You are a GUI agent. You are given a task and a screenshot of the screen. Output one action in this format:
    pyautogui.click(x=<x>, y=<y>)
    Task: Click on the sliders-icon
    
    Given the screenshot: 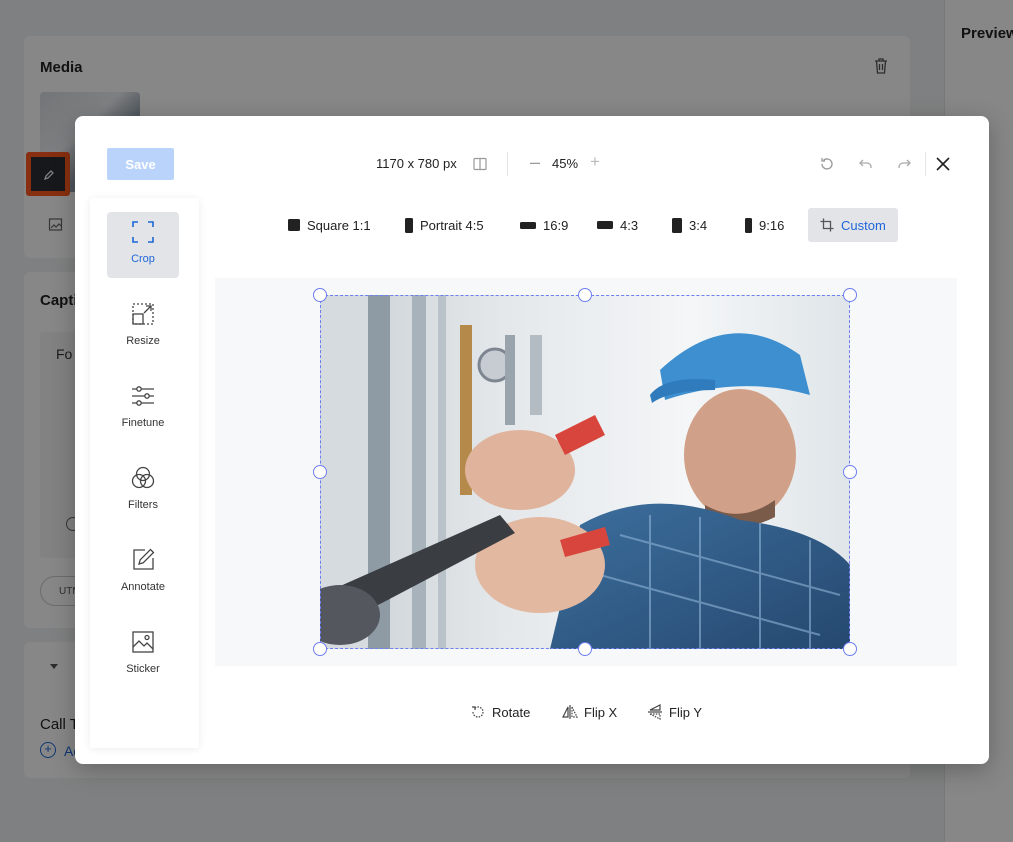 What is the action you would take?
    pyautogui.click(x=143, y=396)
    